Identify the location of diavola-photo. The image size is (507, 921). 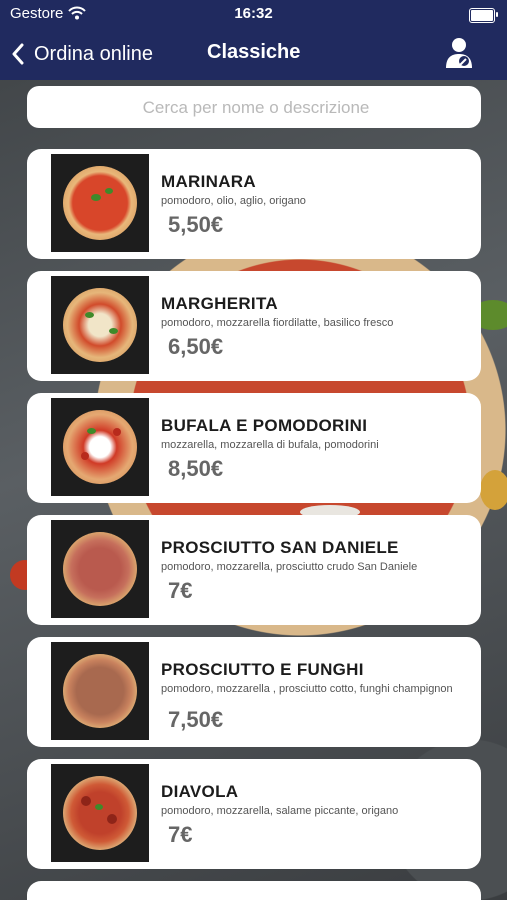
(100, 813).